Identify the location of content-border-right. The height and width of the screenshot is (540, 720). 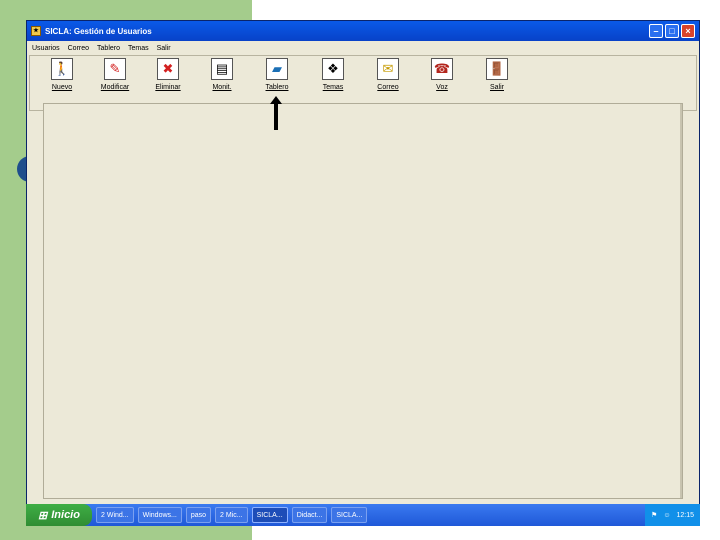
(681, 301).